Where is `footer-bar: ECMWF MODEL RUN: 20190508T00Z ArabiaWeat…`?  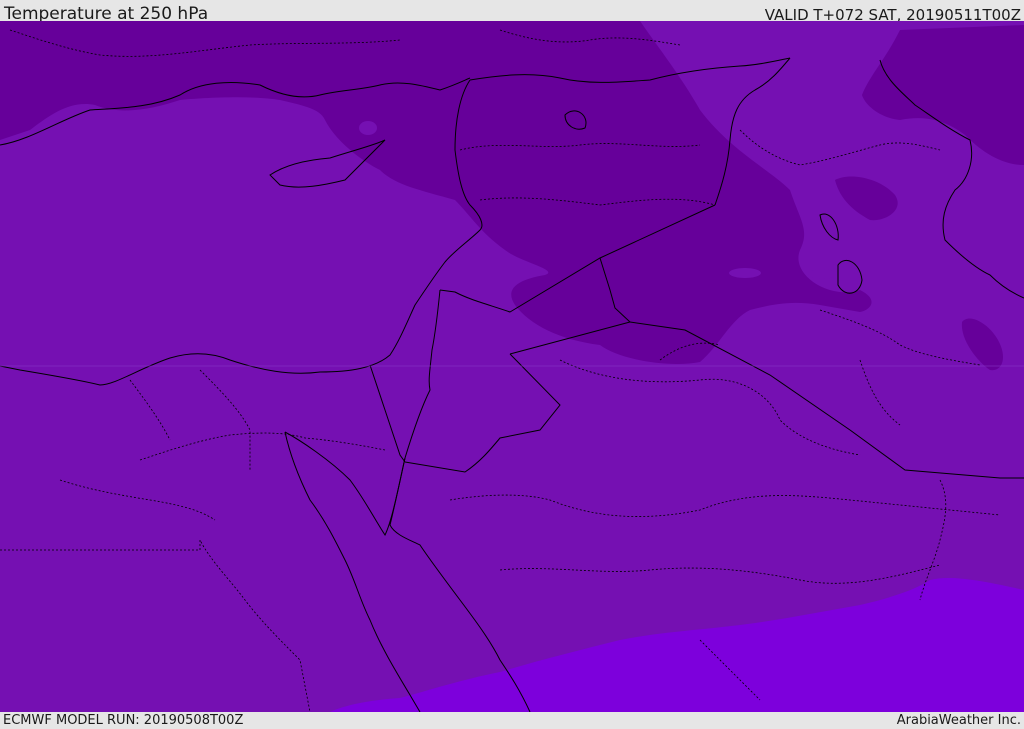
footer-bar: ECMWF MODEL RUN: 20190508T00Z ArabiaWeat… is located at coordinates (512, 720).